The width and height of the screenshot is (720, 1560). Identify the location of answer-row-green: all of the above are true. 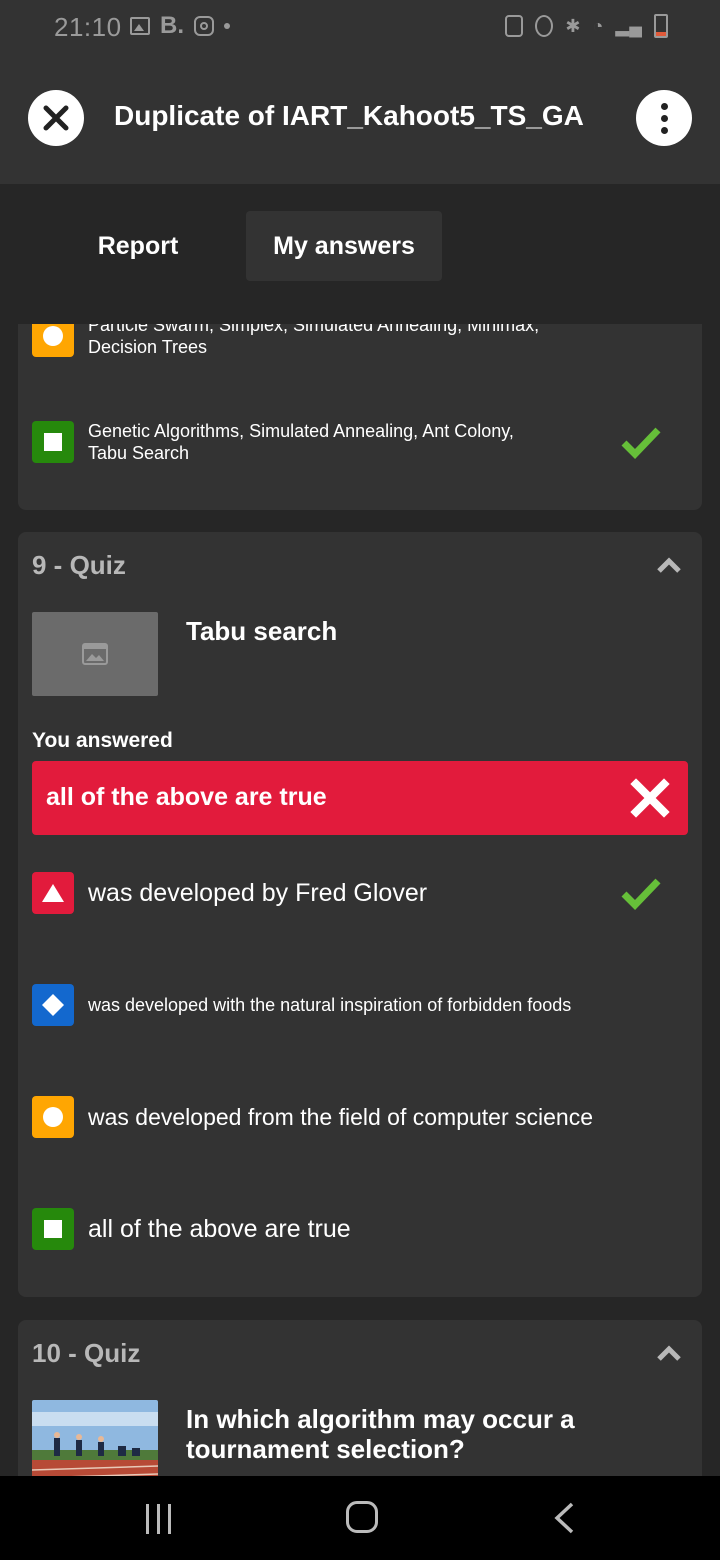
(362, 1229).